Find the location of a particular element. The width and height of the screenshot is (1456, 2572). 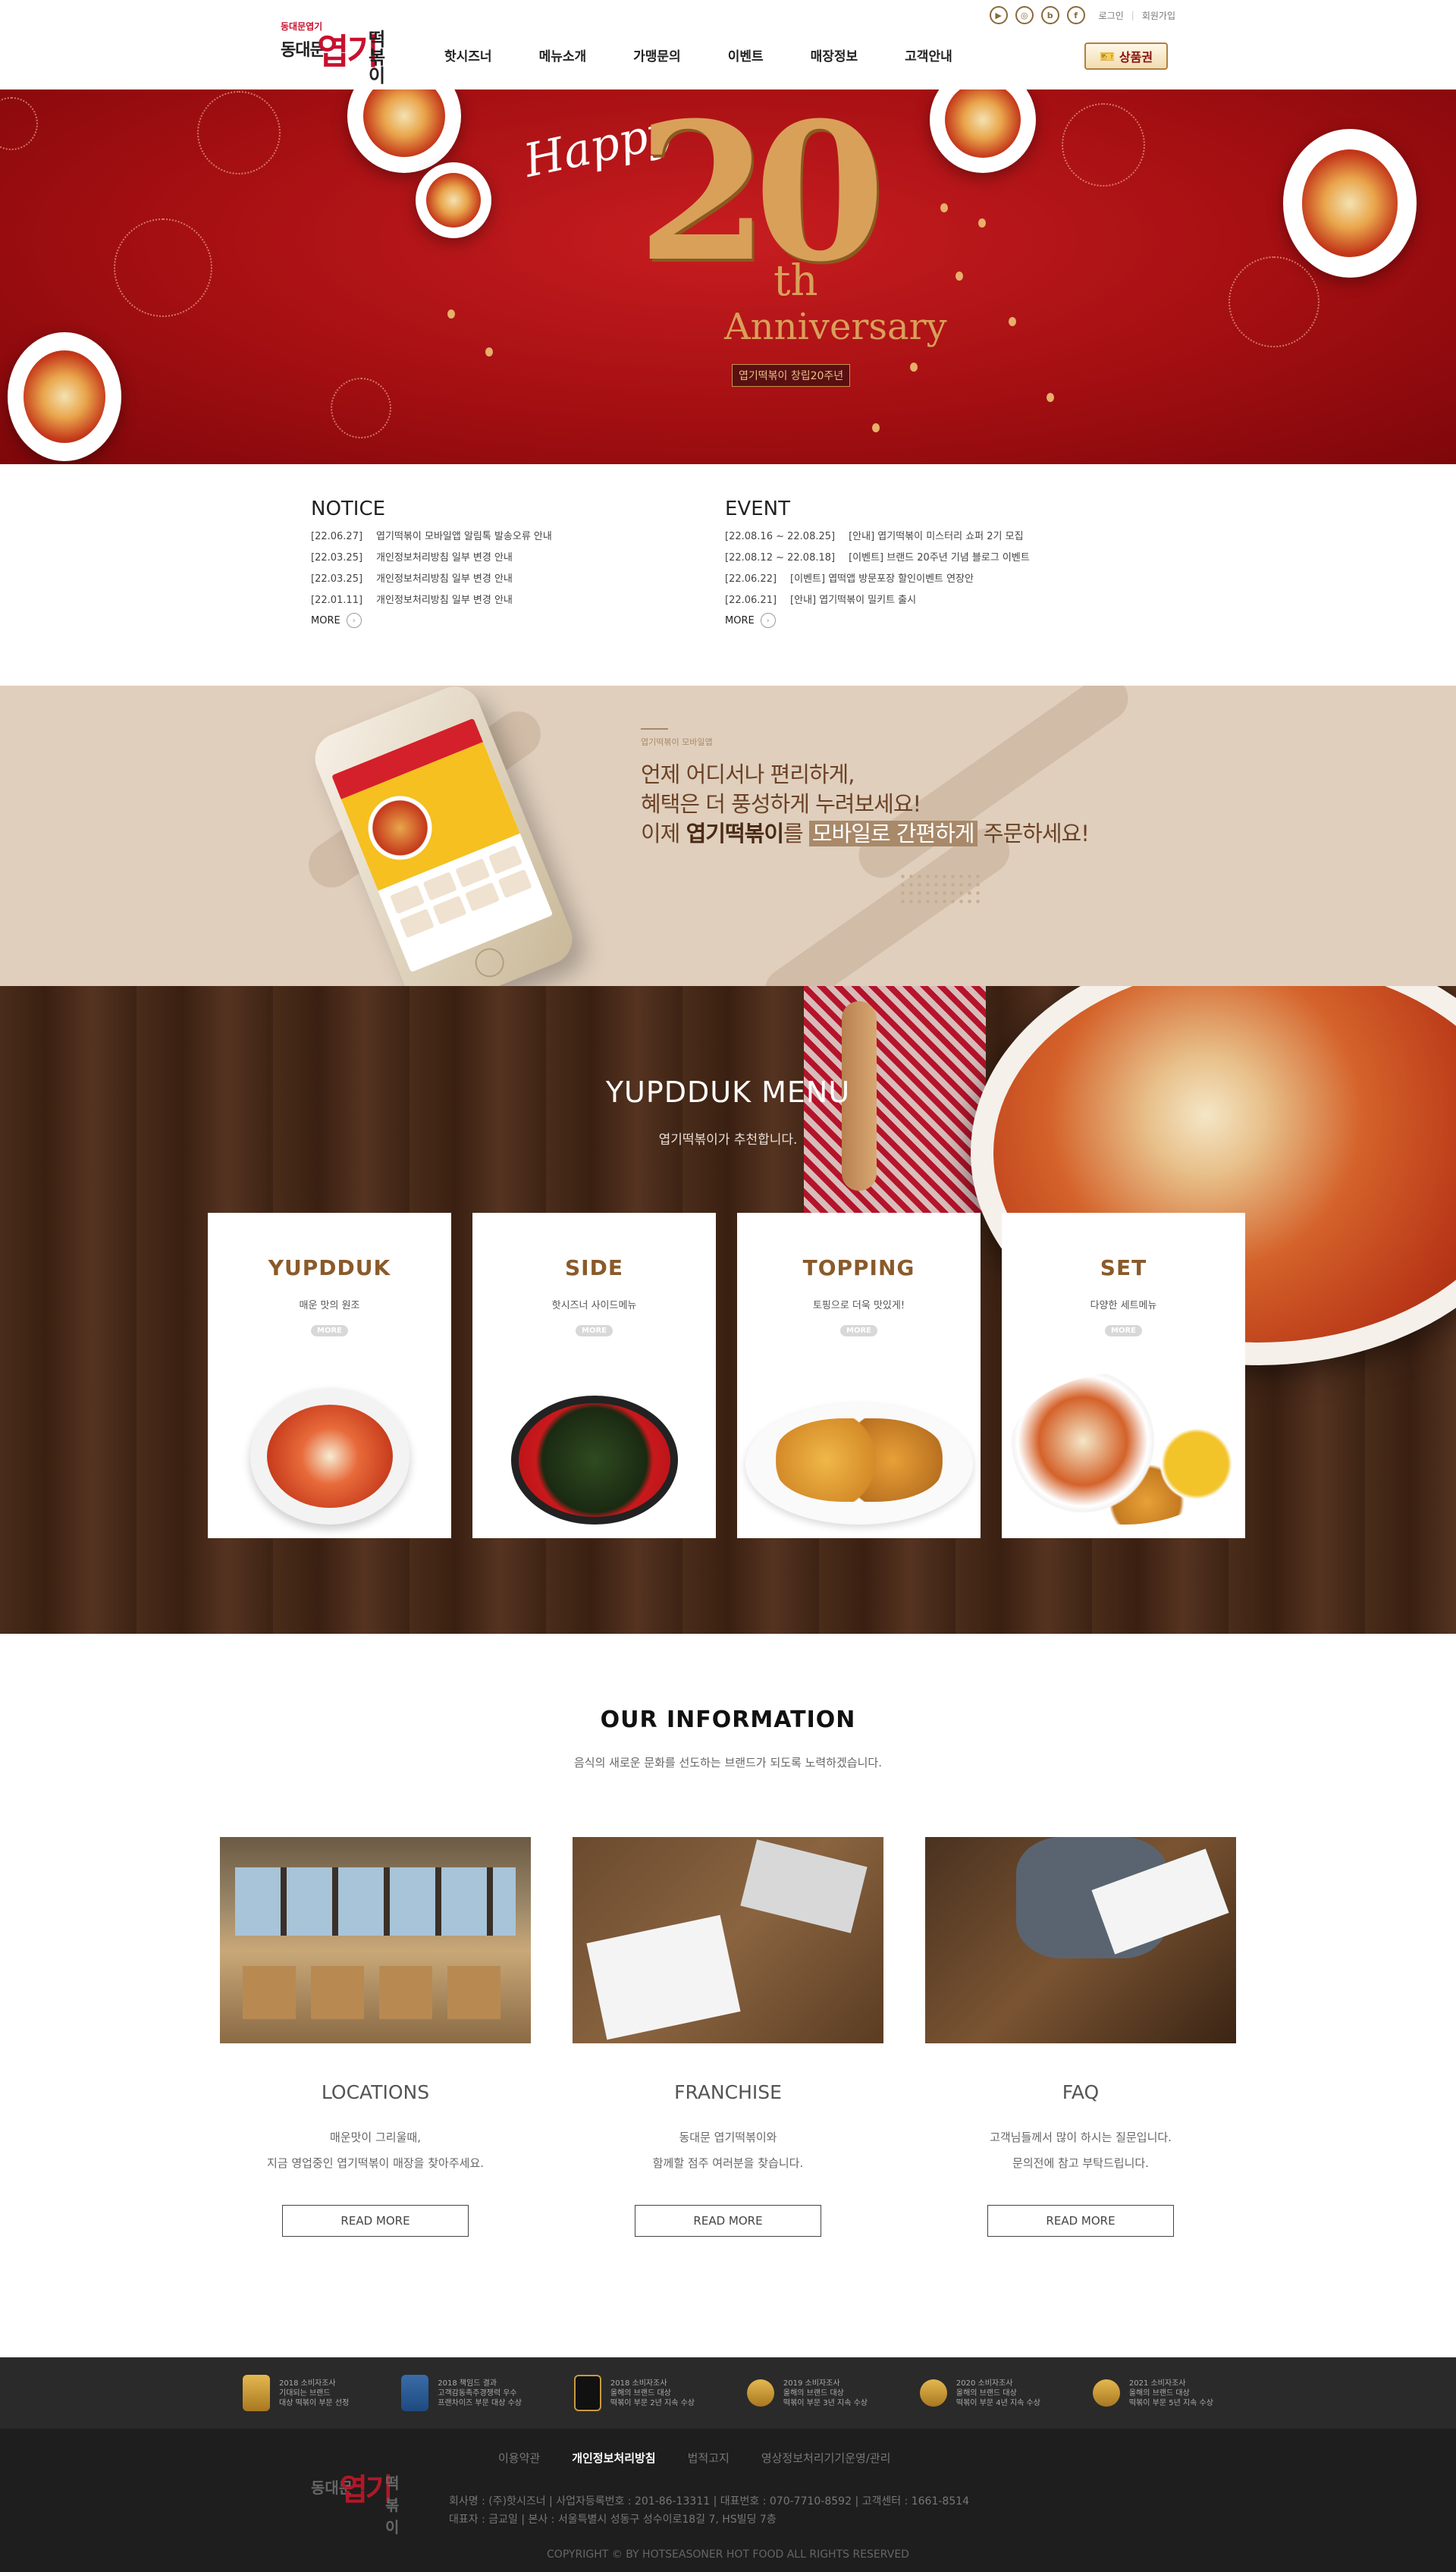

info-col-line: 매운맛이 그리울때, is located at coordinates (375, 2137).